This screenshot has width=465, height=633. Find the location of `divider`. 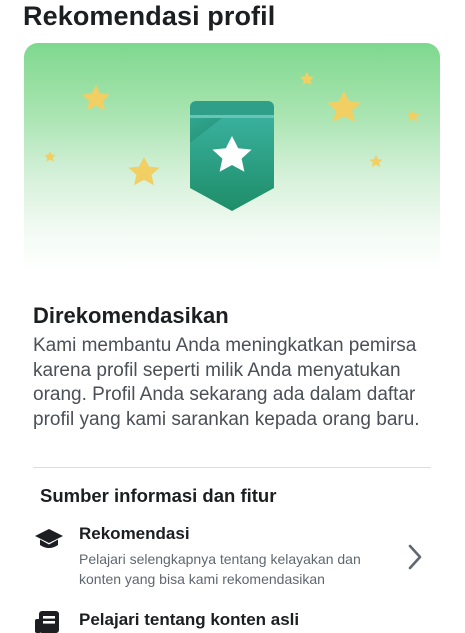

divider is located at coordinates (232, 467).